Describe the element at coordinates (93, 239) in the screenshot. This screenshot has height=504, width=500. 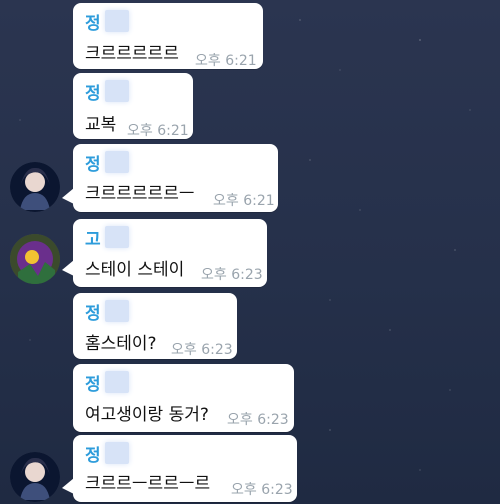
I see `sender-name: 고` at that location.